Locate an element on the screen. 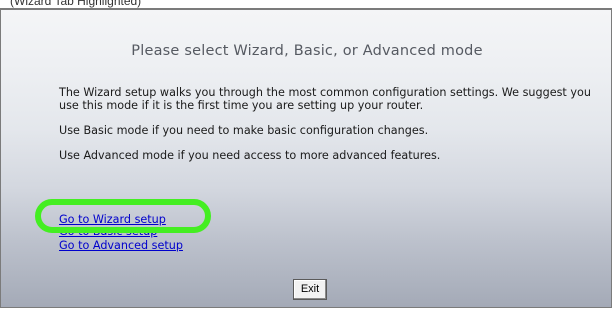 The width and height of the screenshot is (614, 309). figure-caption: (Wizard Tab Highlighted) is located at coordinates (76, 4).